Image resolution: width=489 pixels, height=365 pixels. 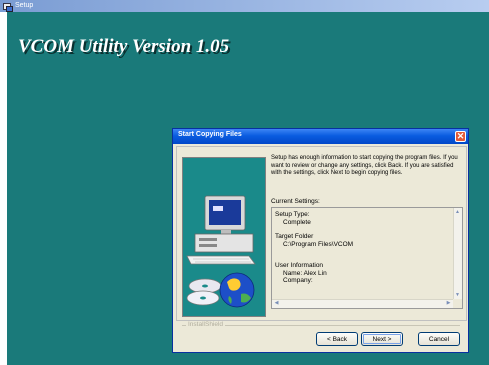 I want to click on computer-globe-image, so click(x=224, y=237).